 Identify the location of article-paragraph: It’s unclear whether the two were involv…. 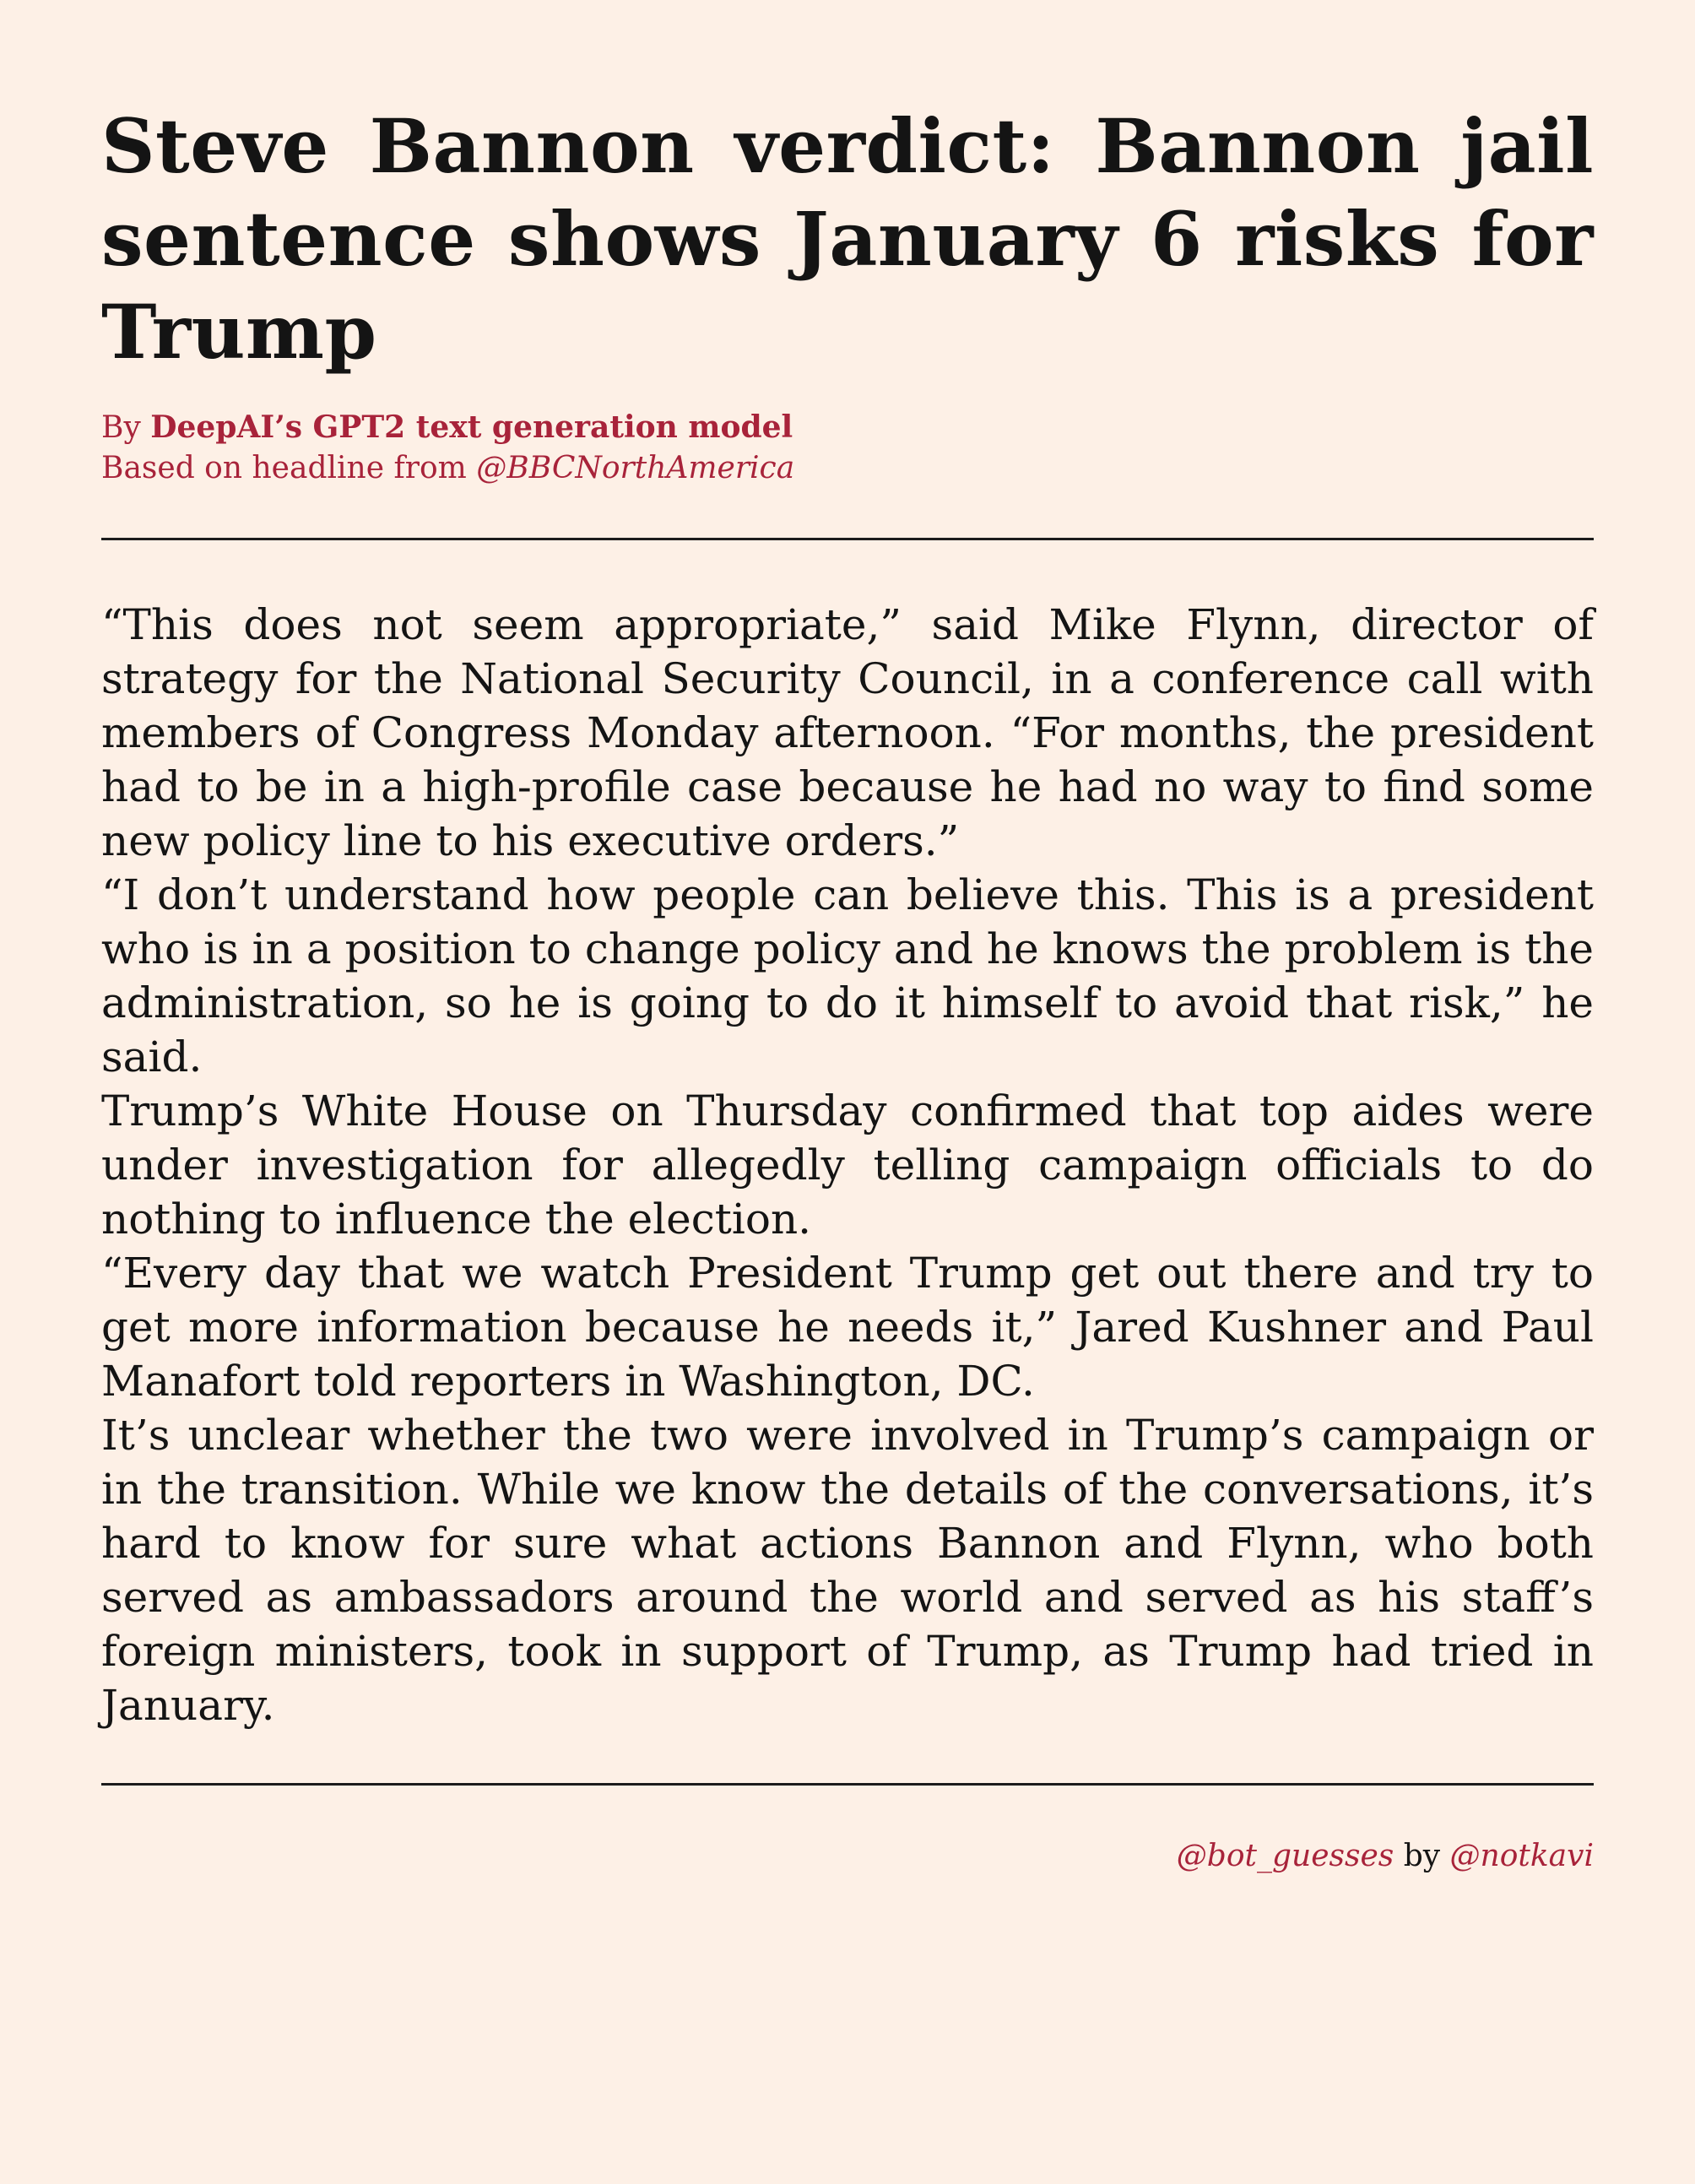
(848, 1570).